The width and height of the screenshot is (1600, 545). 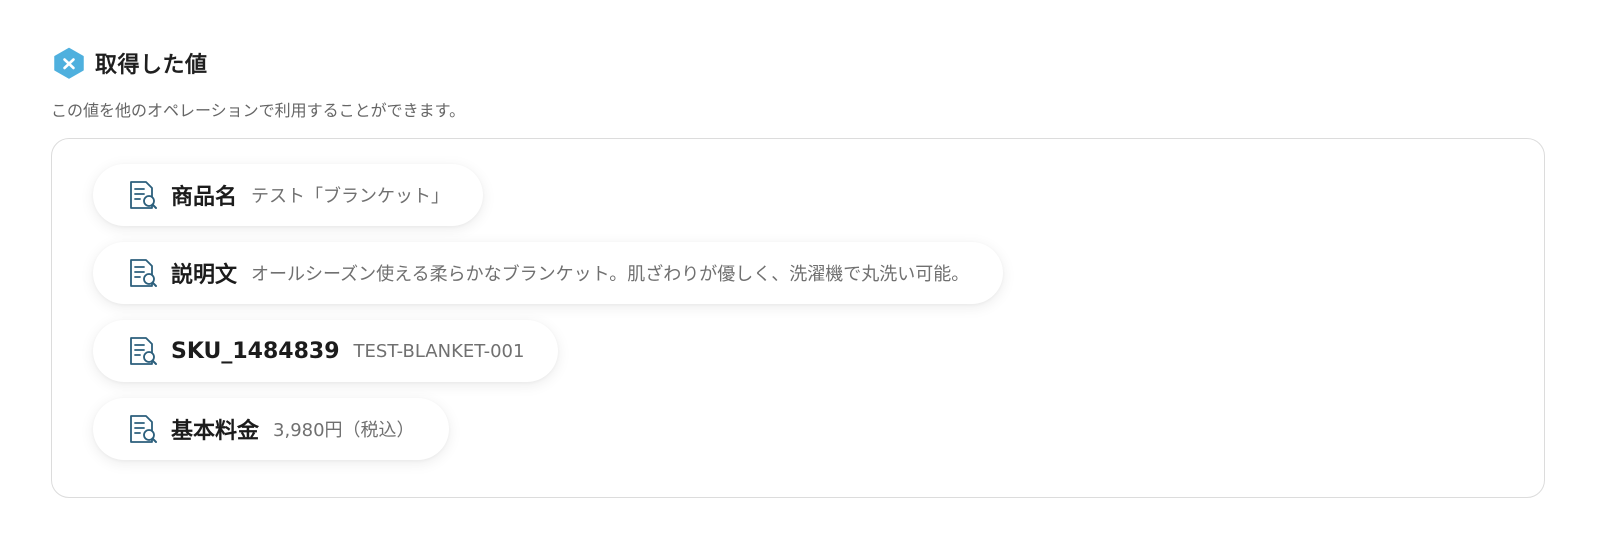 I want to click on value-key: SKU_1484839, so click(x=255, y=351).